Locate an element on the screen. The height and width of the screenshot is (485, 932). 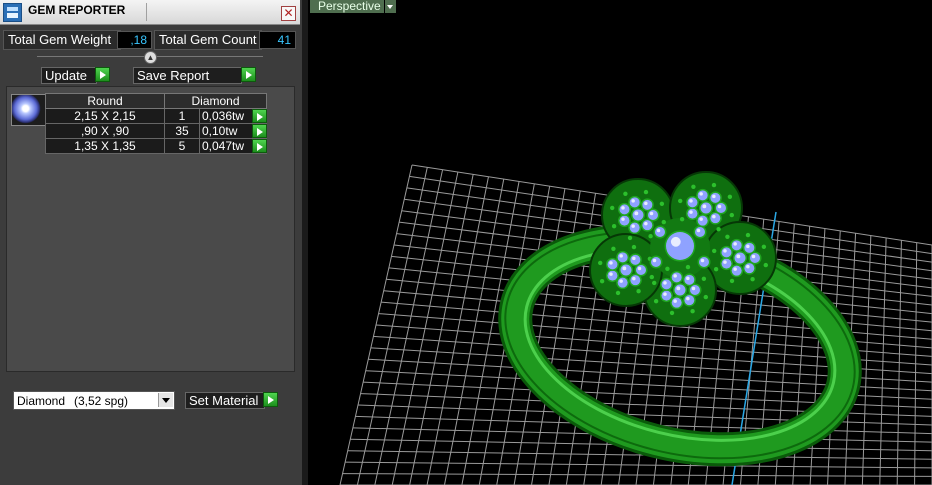
gem-count: 35 is located at coordinates (182, 131).